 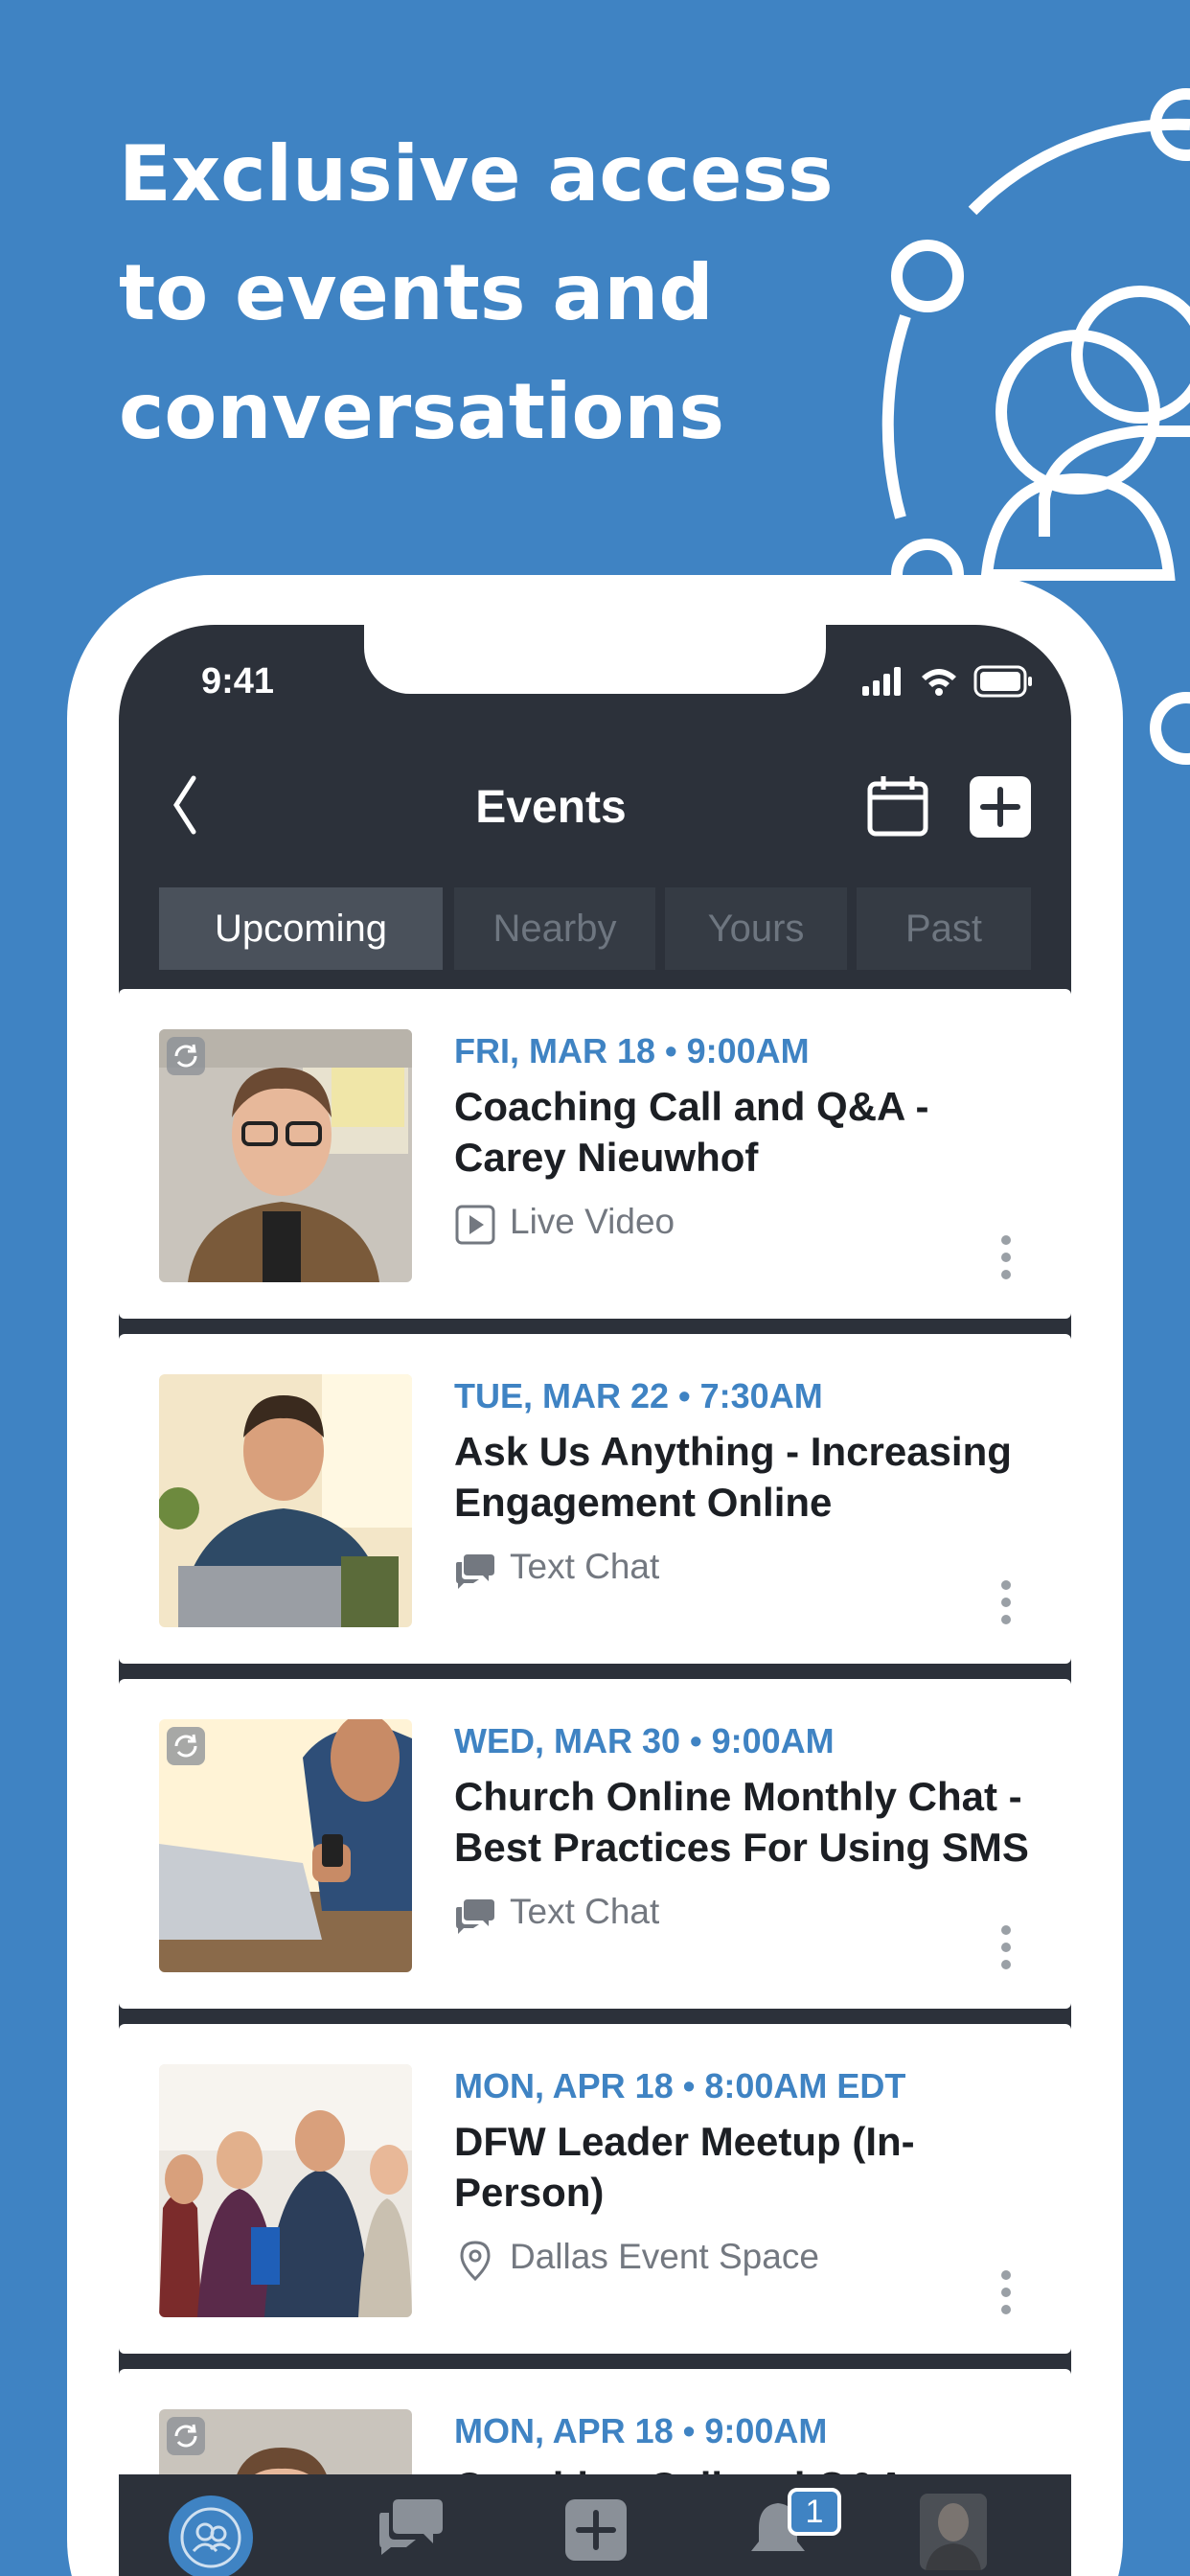 What do you see at coordinates (692, 1132) in the screenshot?
I see `event-title: Coaching Call and Q&A - Carey Nieuwhof` at bounding box center [692, 1132].